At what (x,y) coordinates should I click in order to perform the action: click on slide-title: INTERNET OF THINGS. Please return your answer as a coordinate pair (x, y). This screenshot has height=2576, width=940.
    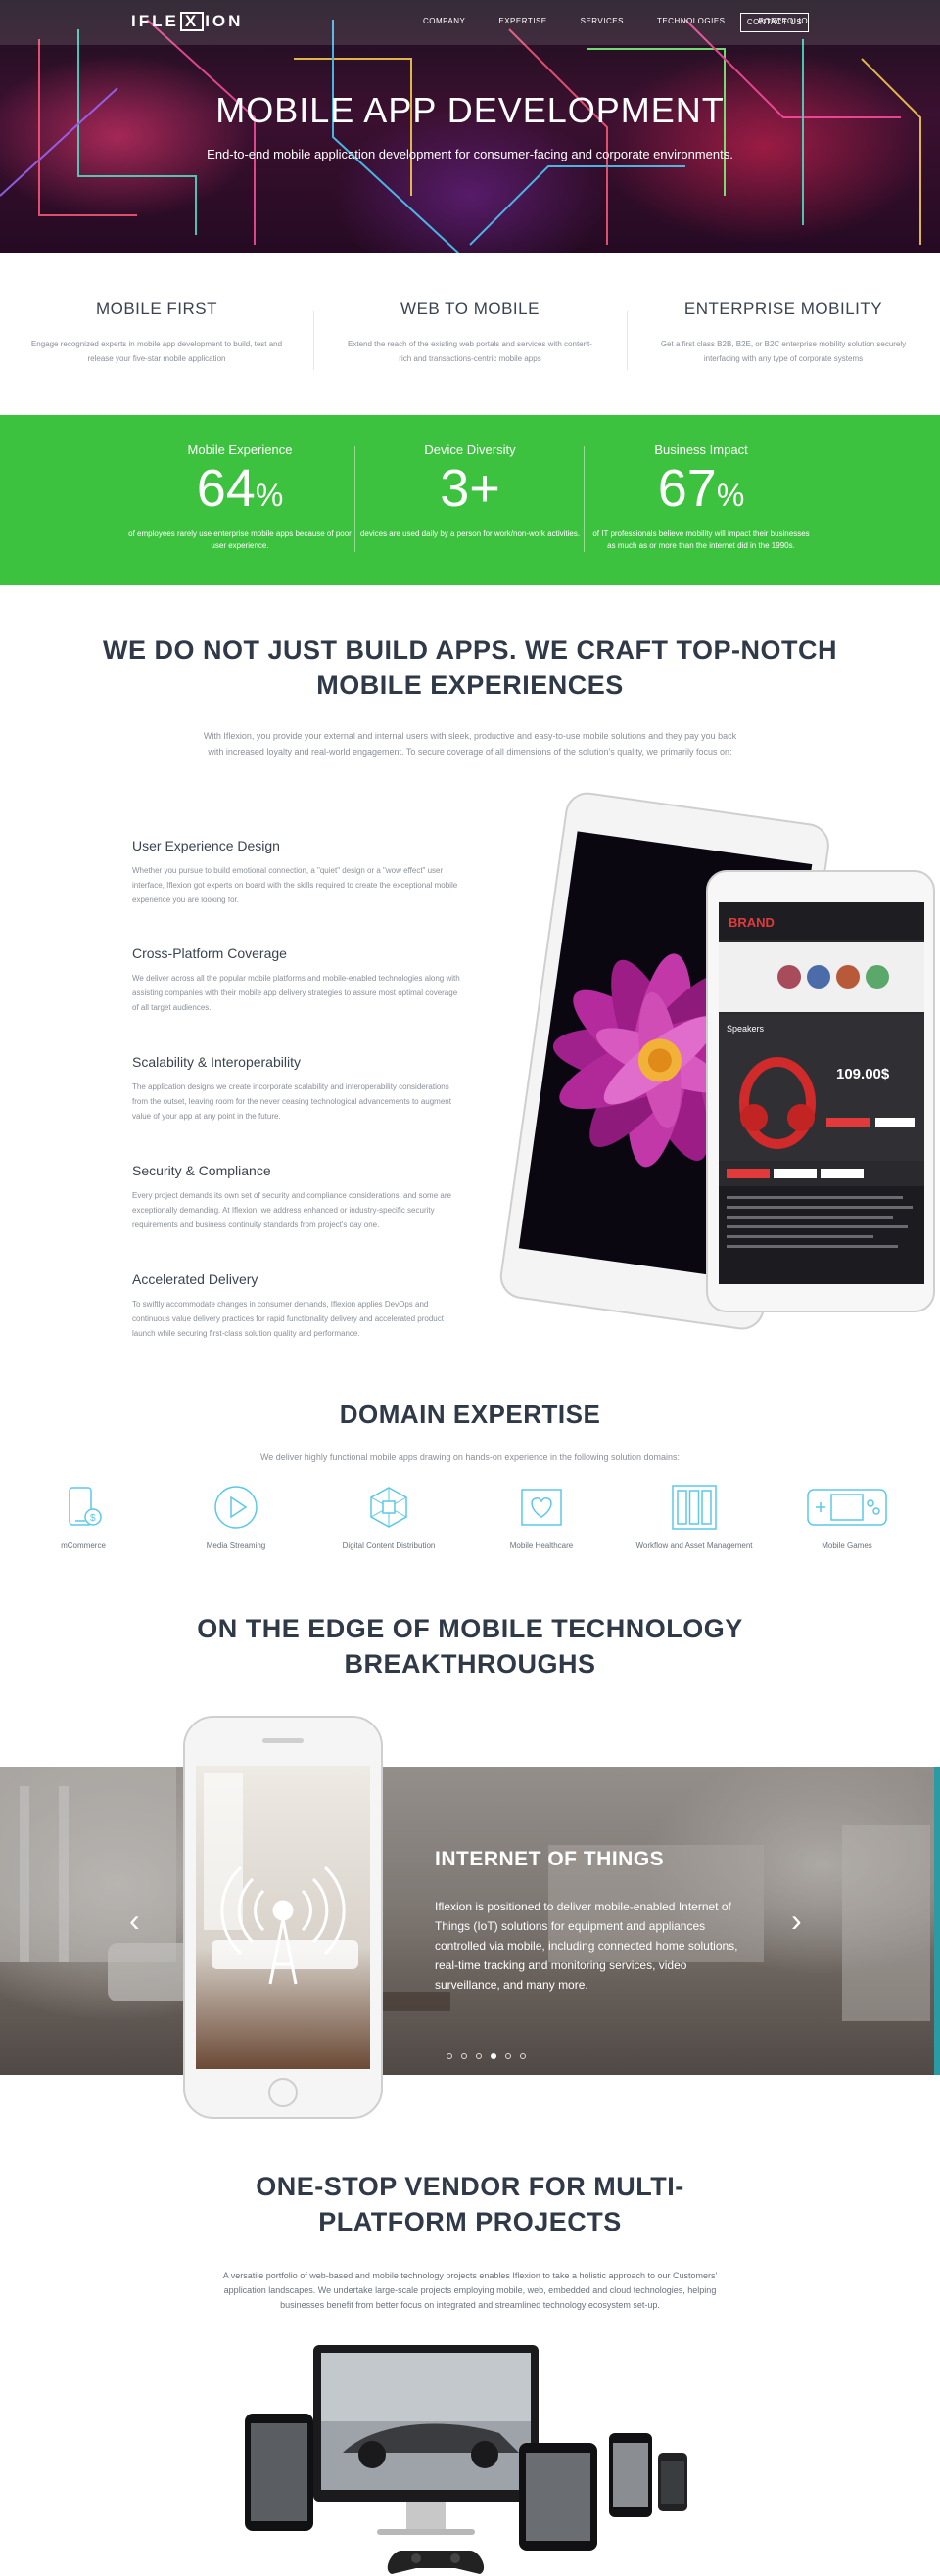
    Looking at the image, I should click on (550, 1859).